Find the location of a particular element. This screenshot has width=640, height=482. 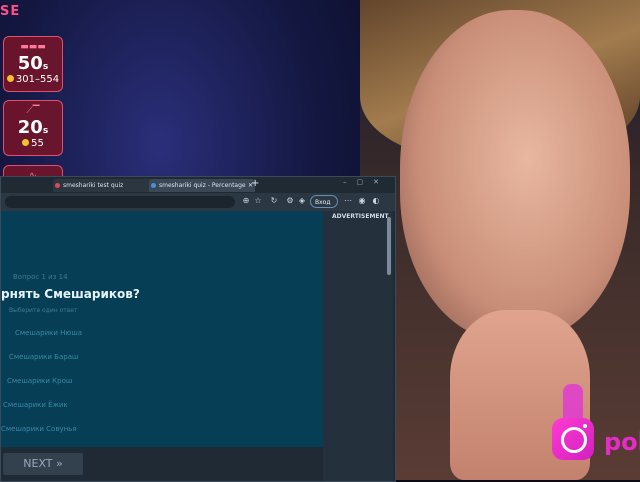

answer-option: Смешарики Совунья is located at coordinates (39, 429).